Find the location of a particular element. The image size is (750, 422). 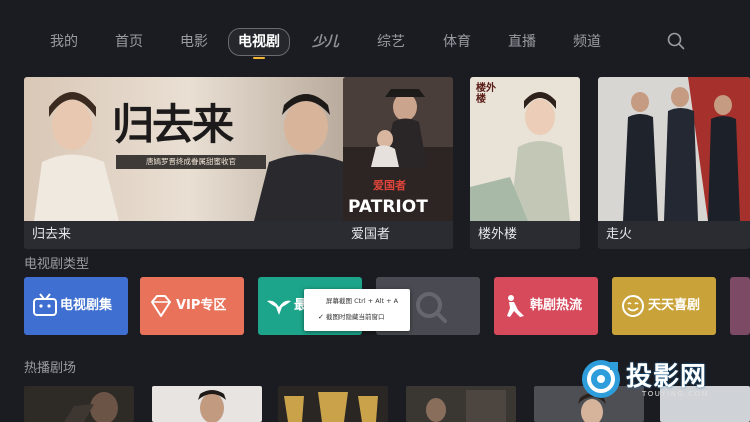

genre-tile-vip: VIP专区 is located at coordinates (192, 306).